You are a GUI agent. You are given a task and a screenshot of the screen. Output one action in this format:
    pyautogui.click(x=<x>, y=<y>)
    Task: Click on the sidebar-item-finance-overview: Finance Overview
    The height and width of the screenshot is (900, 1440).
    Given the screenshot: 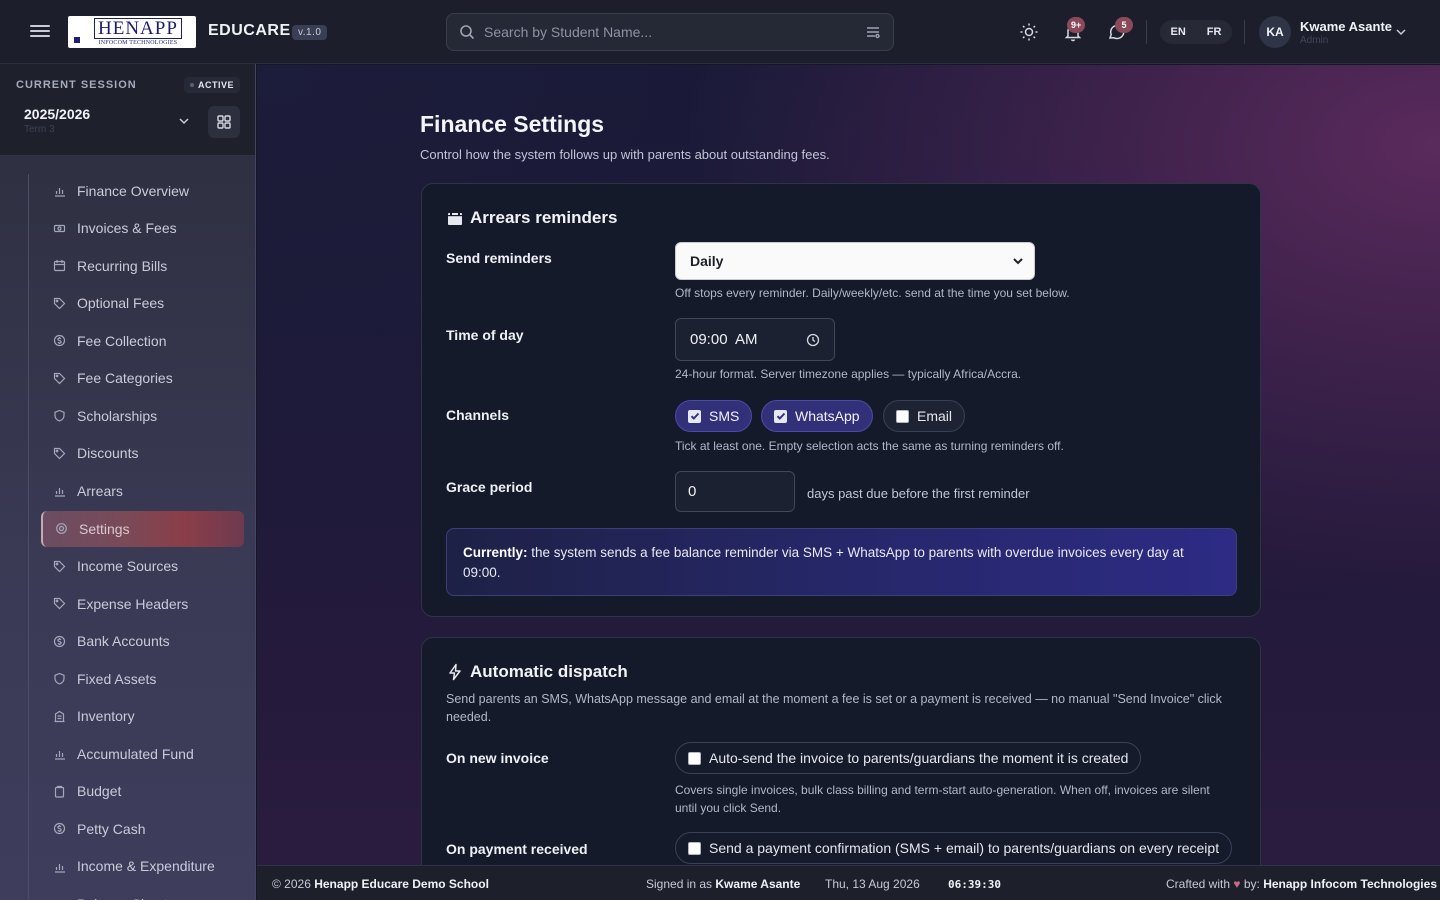 What is the action you would take?
    pyautogui.click(x=142, y=191)
    